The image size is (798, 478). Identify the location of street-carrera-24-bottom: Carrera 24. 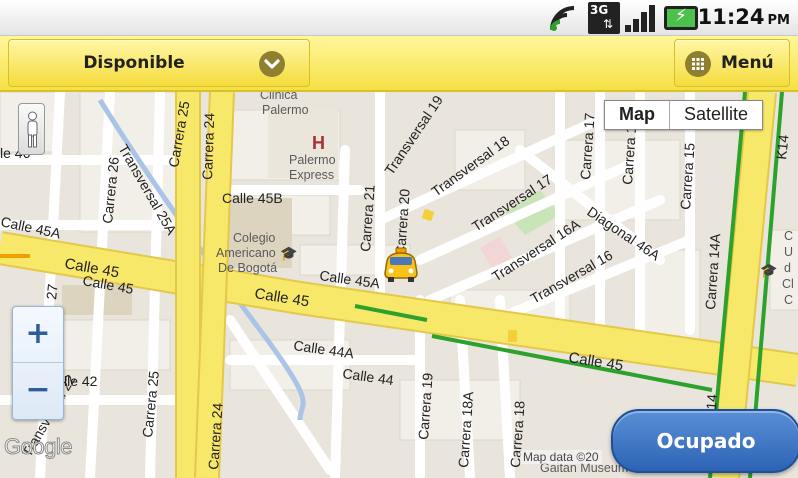
(215, 436).